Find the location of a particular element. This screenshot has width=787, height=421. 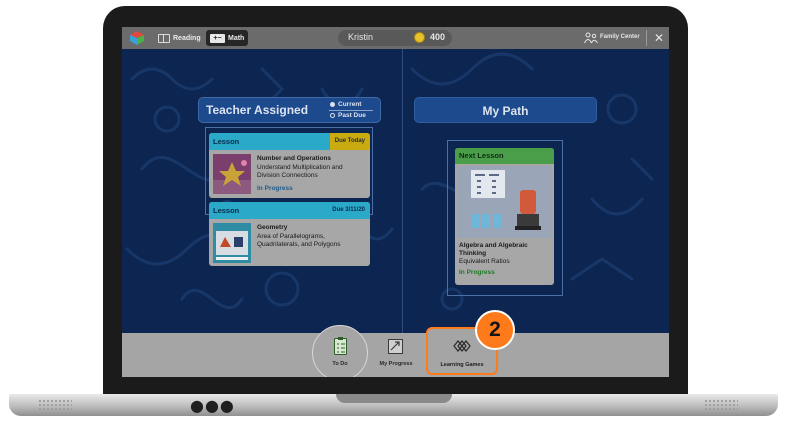

filter-separator is located at coordinates (351, 110).